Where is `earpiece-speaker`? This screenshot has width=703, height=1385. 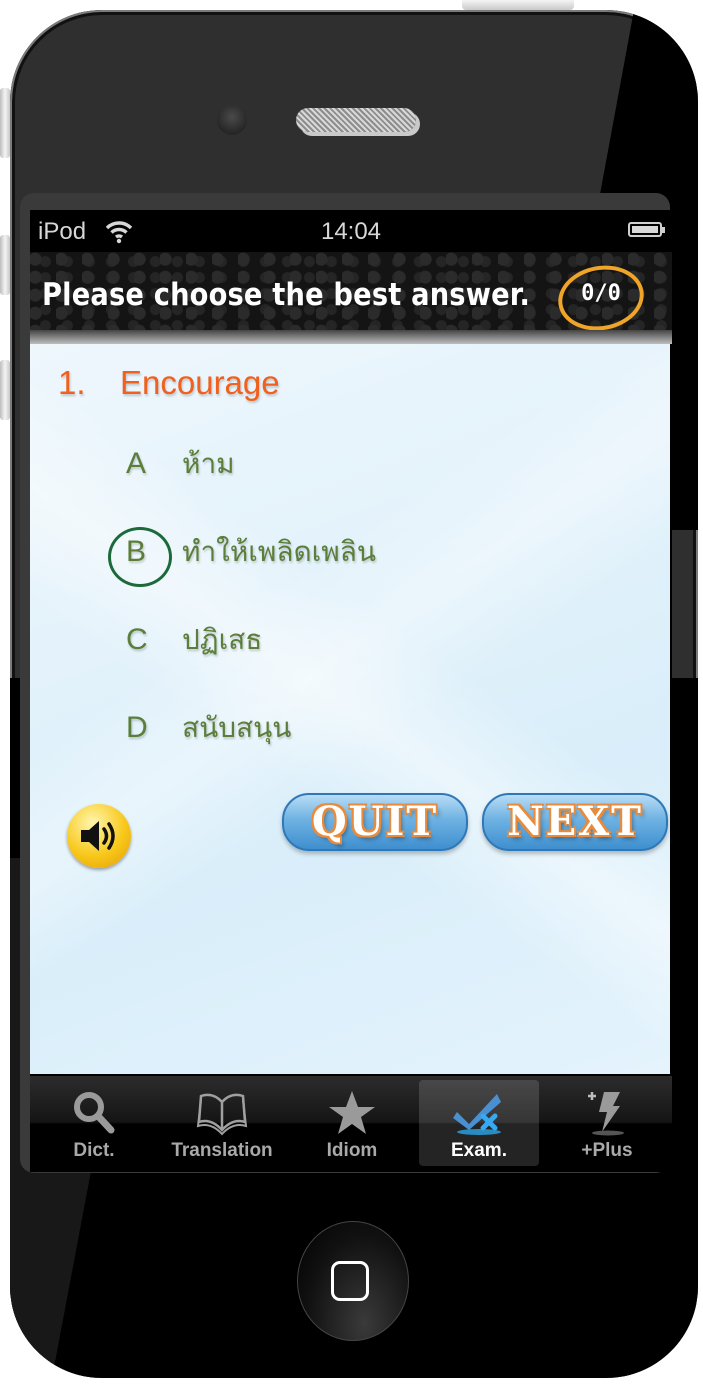
earpiece-speaker is located at coordinates (356, 120).